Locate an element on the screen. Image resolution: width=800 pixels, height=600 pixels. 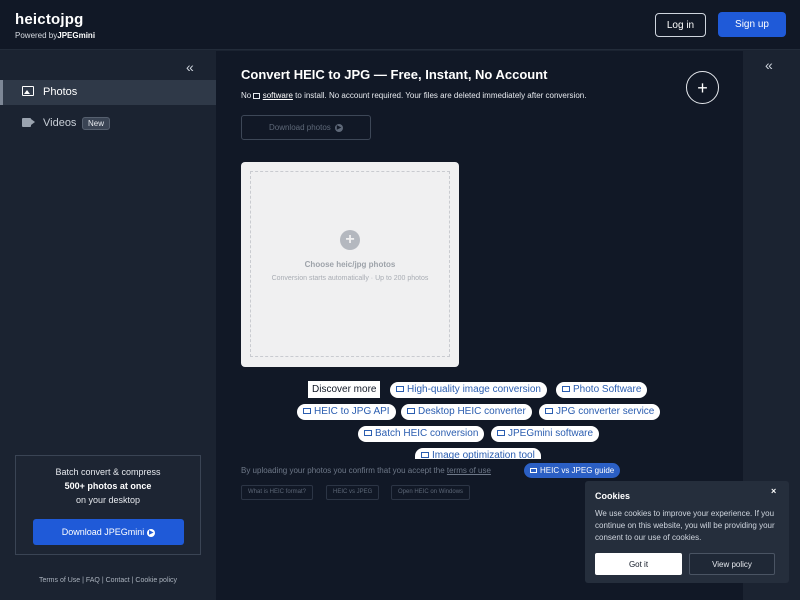
software-icon is located at coordinates (257, 96).